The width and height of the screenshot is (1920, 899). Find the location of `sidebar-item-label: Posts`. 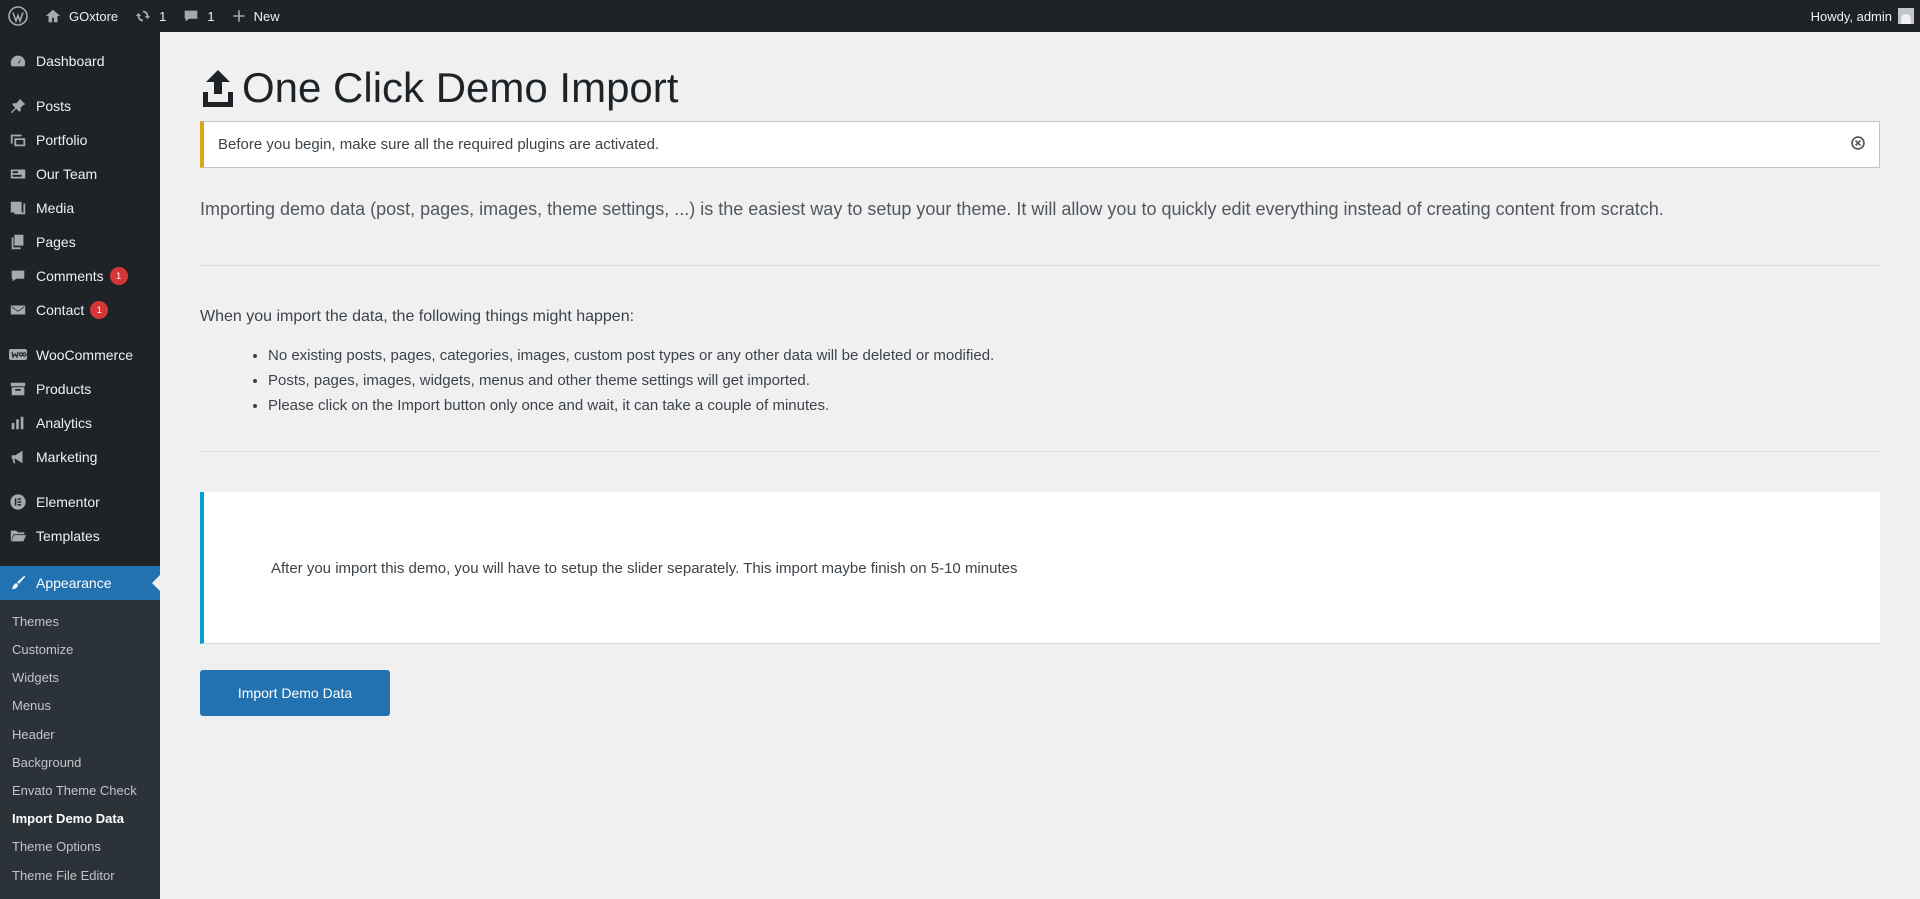

sidebar-item-label: Posts is located at coordinates (54, 106).